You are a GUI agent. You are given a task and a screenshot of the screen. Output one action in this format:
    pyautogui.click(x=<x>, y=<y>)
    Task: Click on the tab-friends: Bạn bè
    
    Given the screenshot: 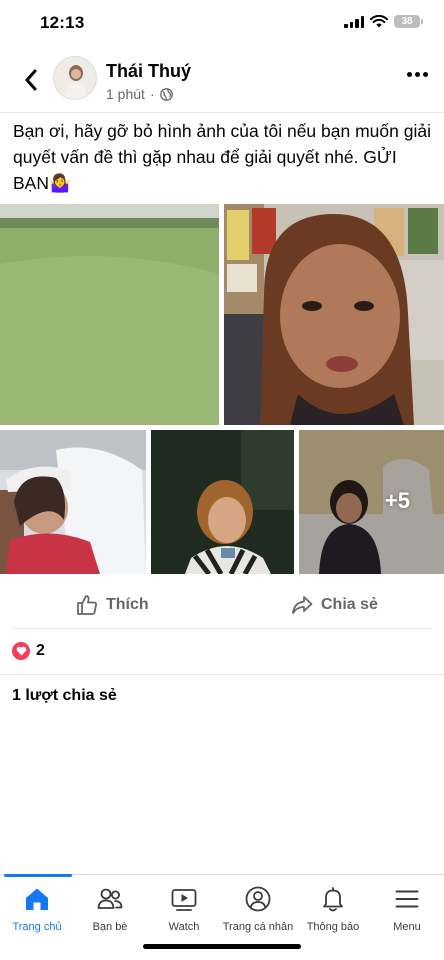 What is the action you would take?
    pyautogui.click(x=110, y=909)
    